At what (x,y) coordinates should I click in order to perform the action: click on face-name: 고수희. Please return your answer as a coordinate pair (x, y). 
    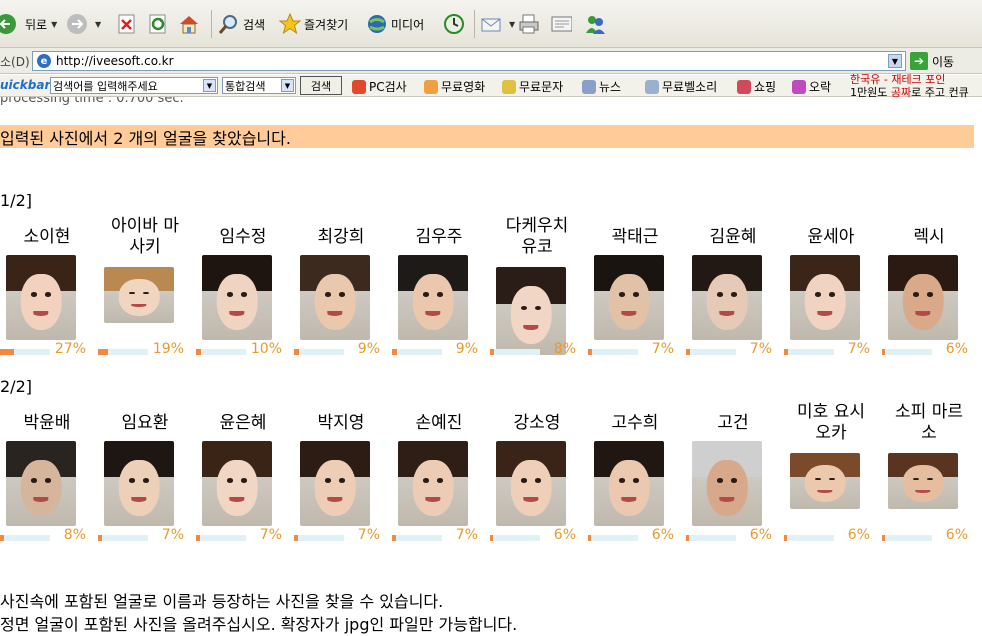
    Looking at the image, I should click on (635, 423).